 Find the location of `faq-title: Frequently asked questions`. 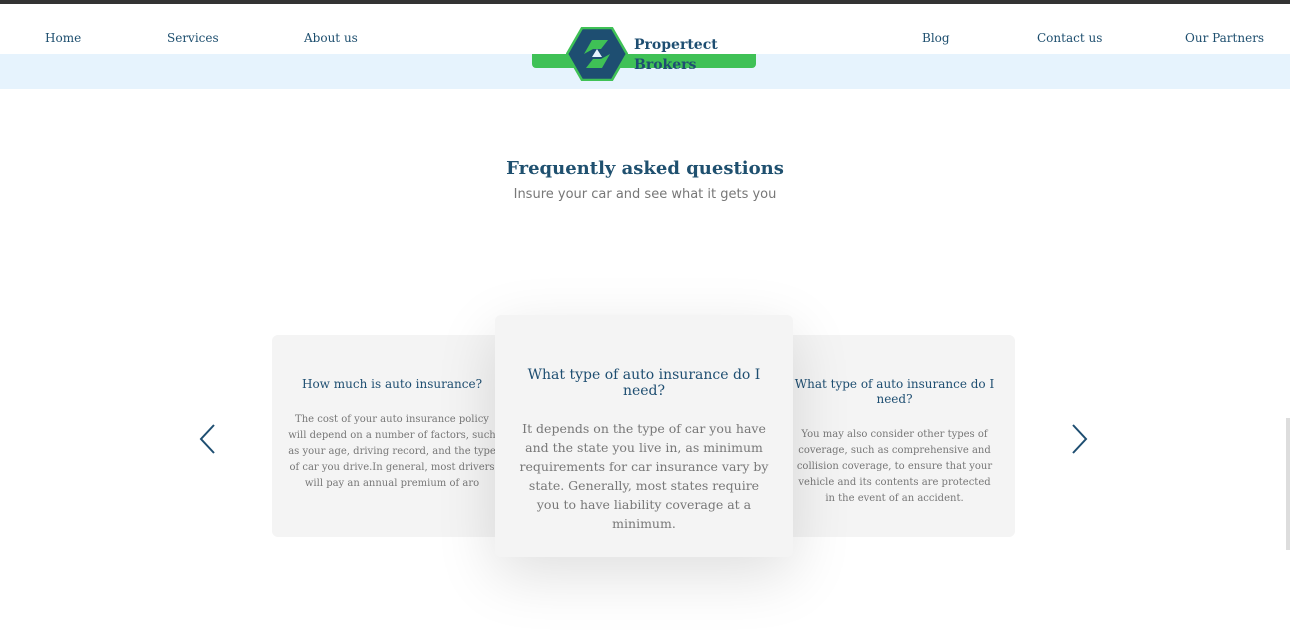

faq-title: Frequently asked questions is located at coordinates (645, 168).